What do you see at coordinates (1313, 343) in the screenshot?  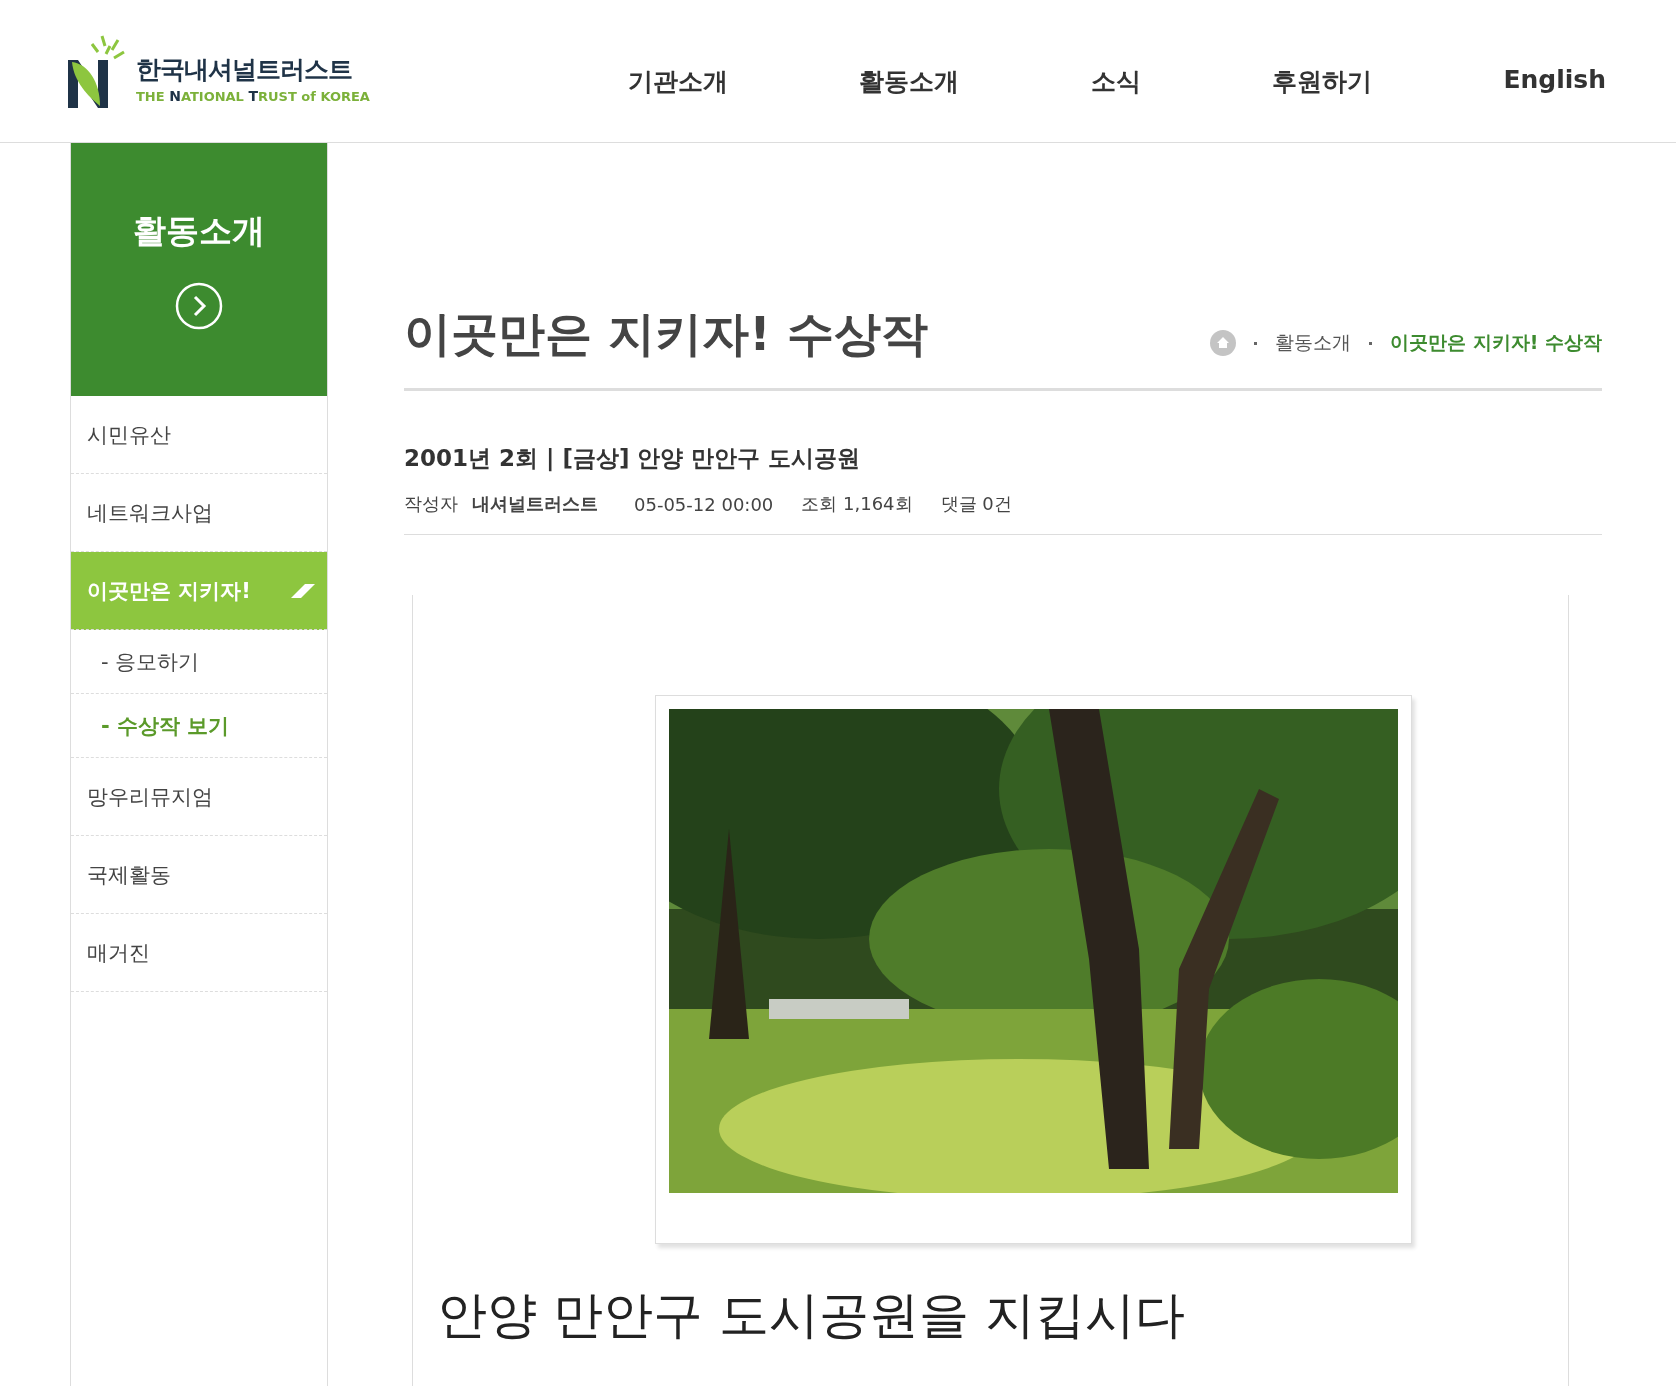 I see `breadcrumb-item: 활동소개` at bounding box center [1313, 343].